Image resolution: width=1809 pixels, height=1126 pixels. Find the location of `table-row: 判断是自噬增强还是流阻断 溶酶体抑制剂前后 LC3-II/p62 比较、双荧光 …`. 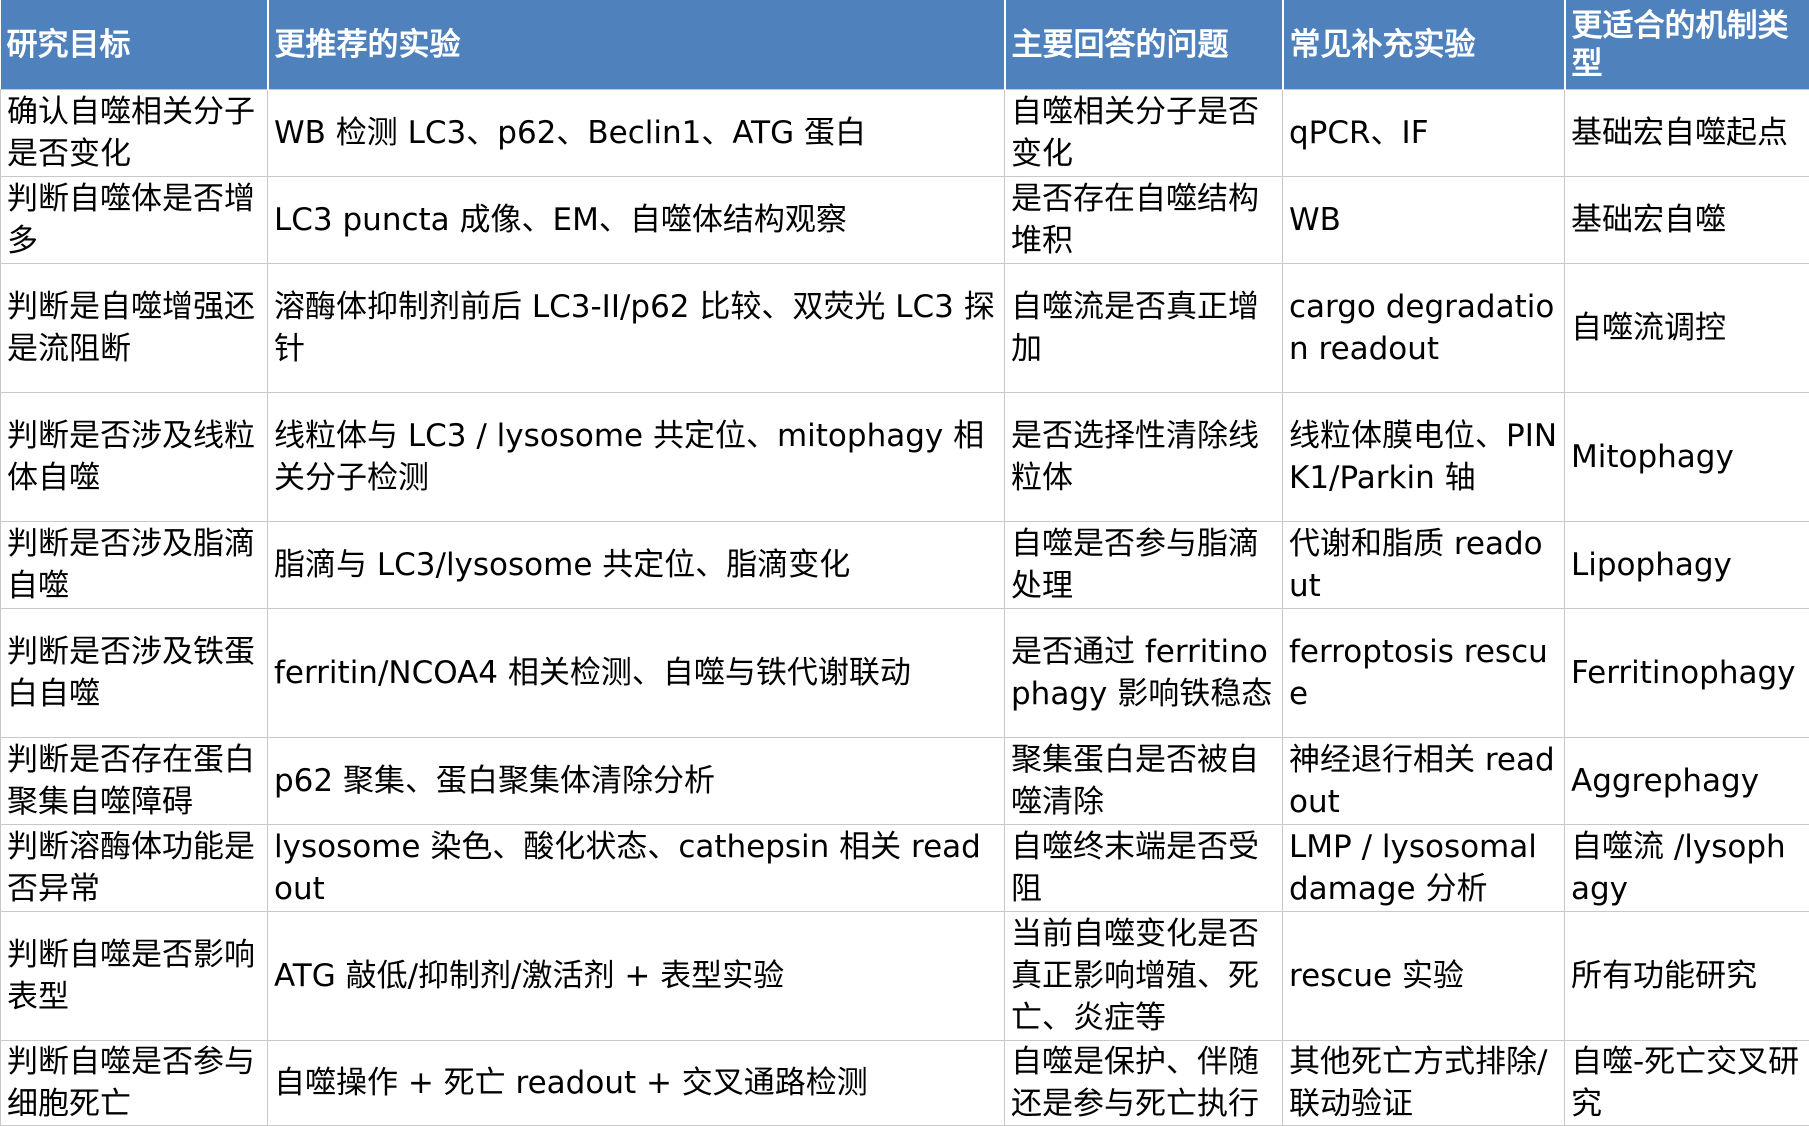

table-row: 判断是自噬增强还是流阻断 溶酶体抑制剂前后 LC3-II/p62 比较、双荧光 … is located at coordinates (905, 328).